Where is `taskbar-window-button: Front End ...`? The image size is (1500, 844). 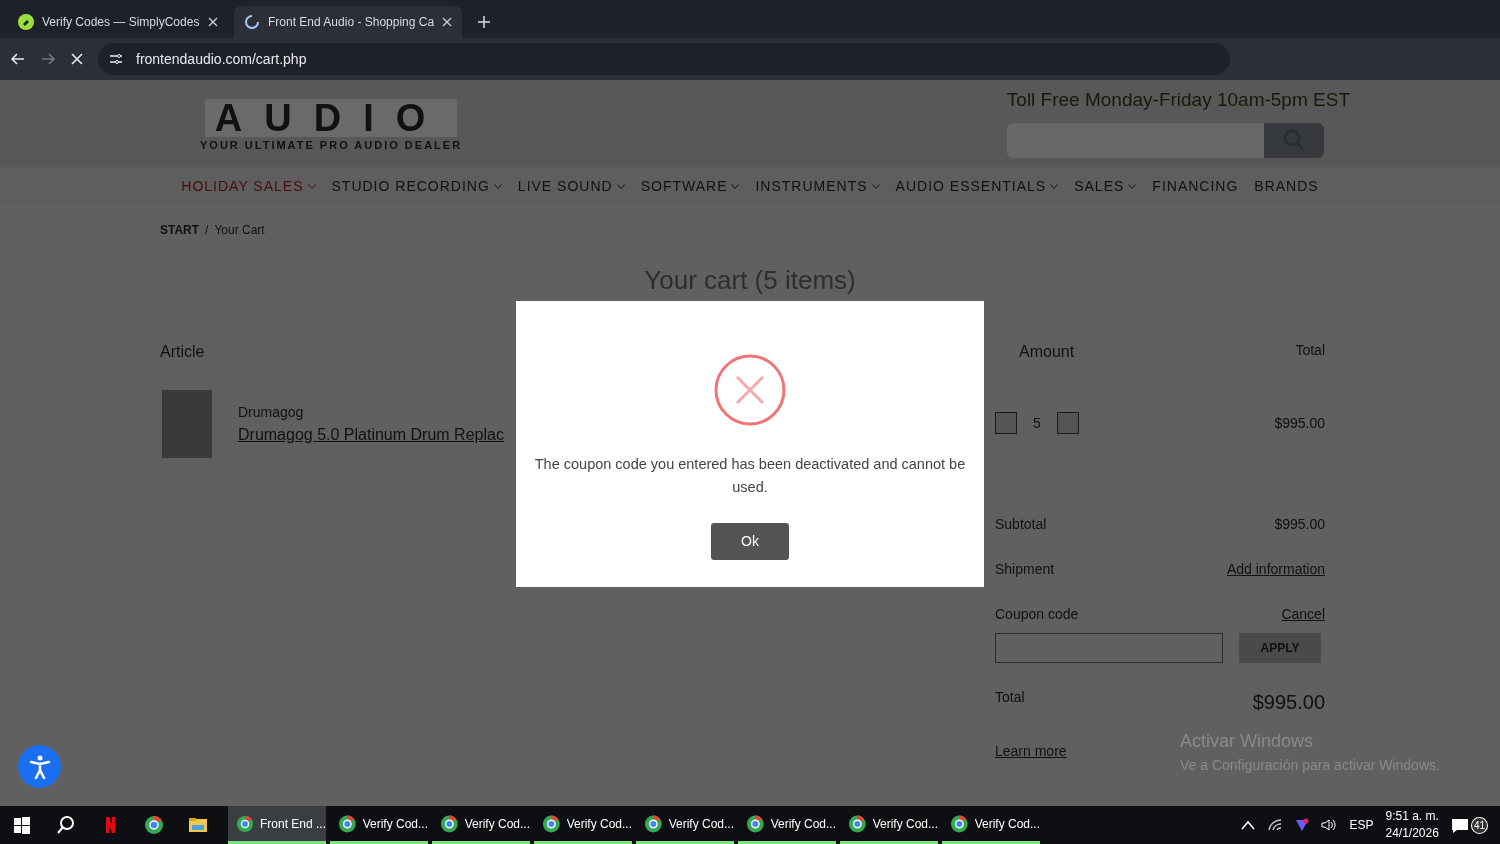 taskbar-window-button: Front End ... is located at coordinates (277, 825).